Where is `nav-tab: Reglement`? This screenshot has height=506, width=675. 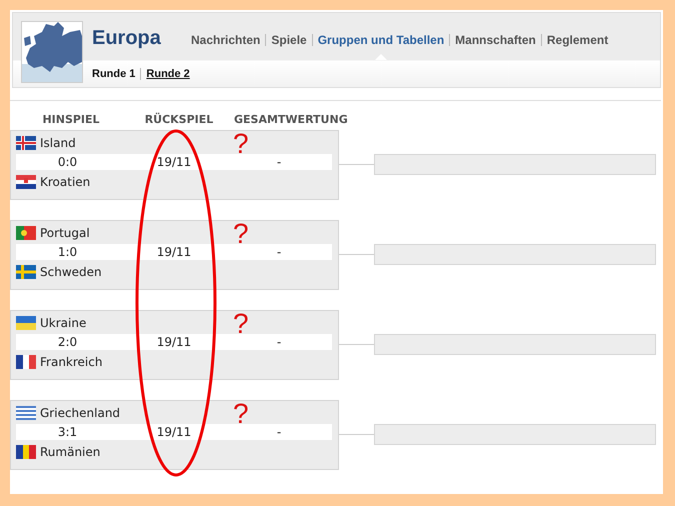 nav-tab: Reglement is located at coordinates (577, 40).